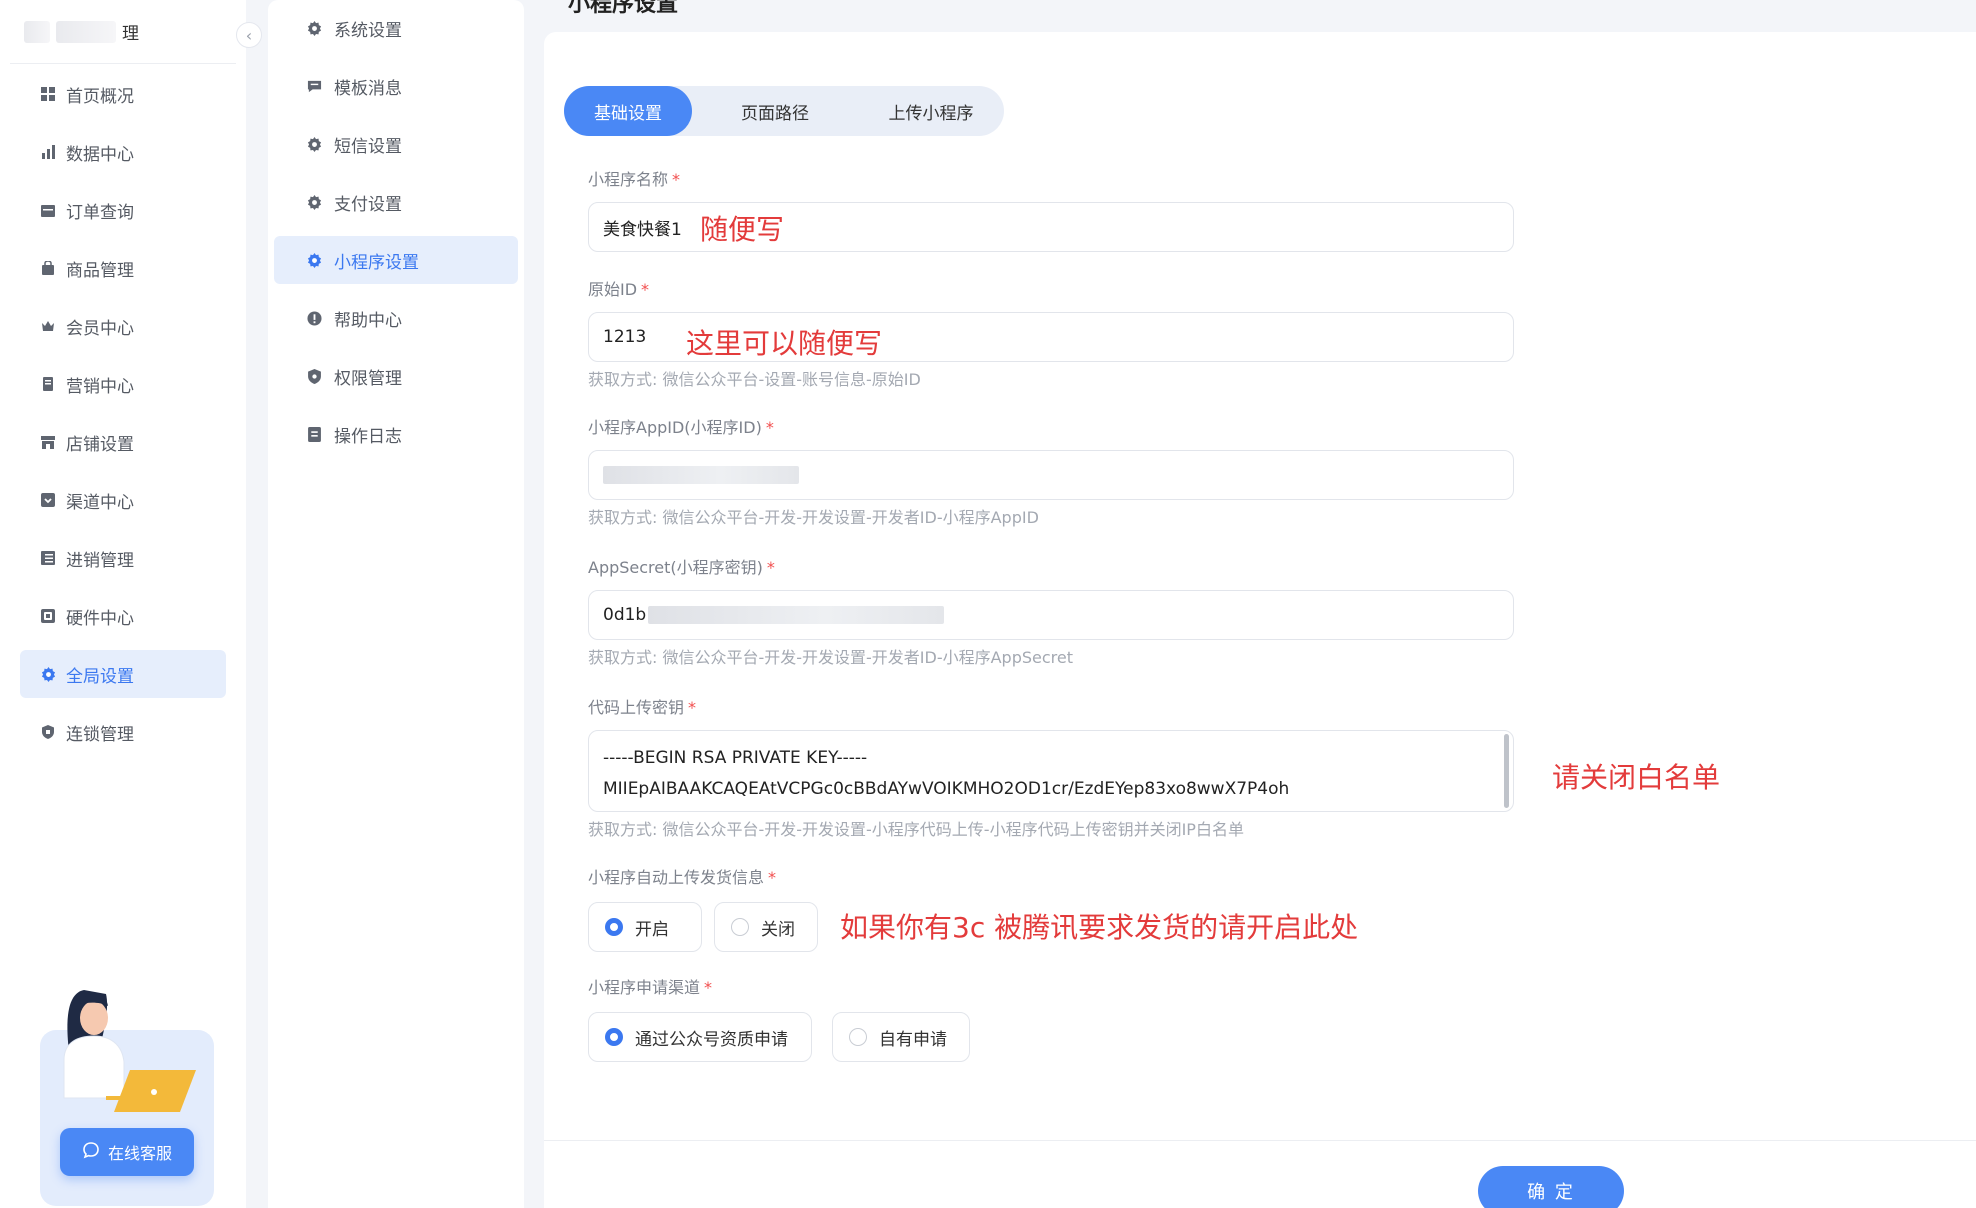 The width and height of the screenshot is (1976, 1208). What do you see at coordinates (123, 152) in the screenshot?
I see `nav-item-data: 数据中心` at bounding box center [123, 152].